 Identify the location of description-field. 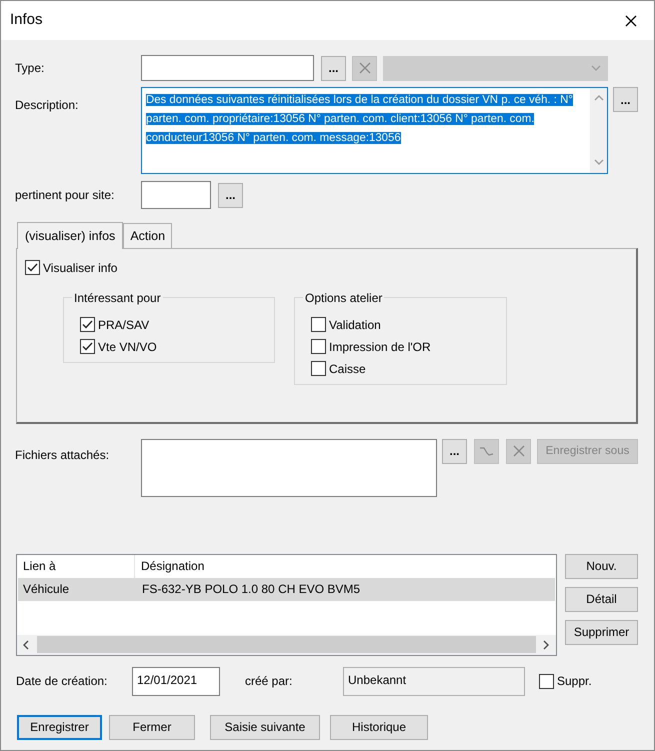
(374, 130).